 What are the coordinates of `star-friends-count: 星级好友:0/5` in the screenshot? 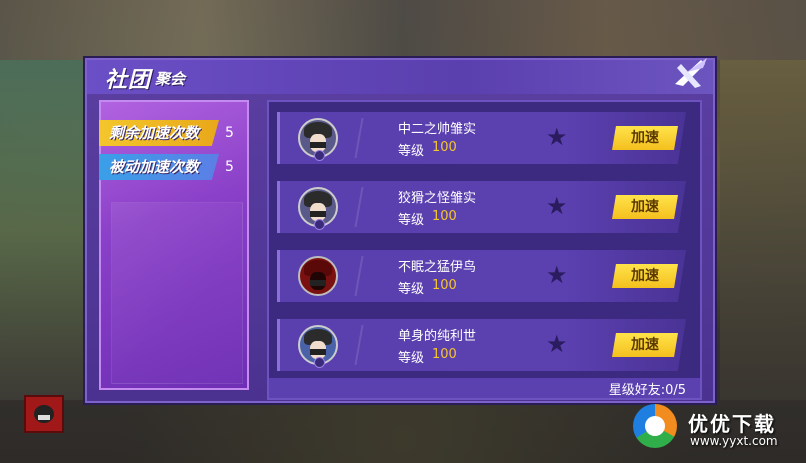 It's located at (647, 390).